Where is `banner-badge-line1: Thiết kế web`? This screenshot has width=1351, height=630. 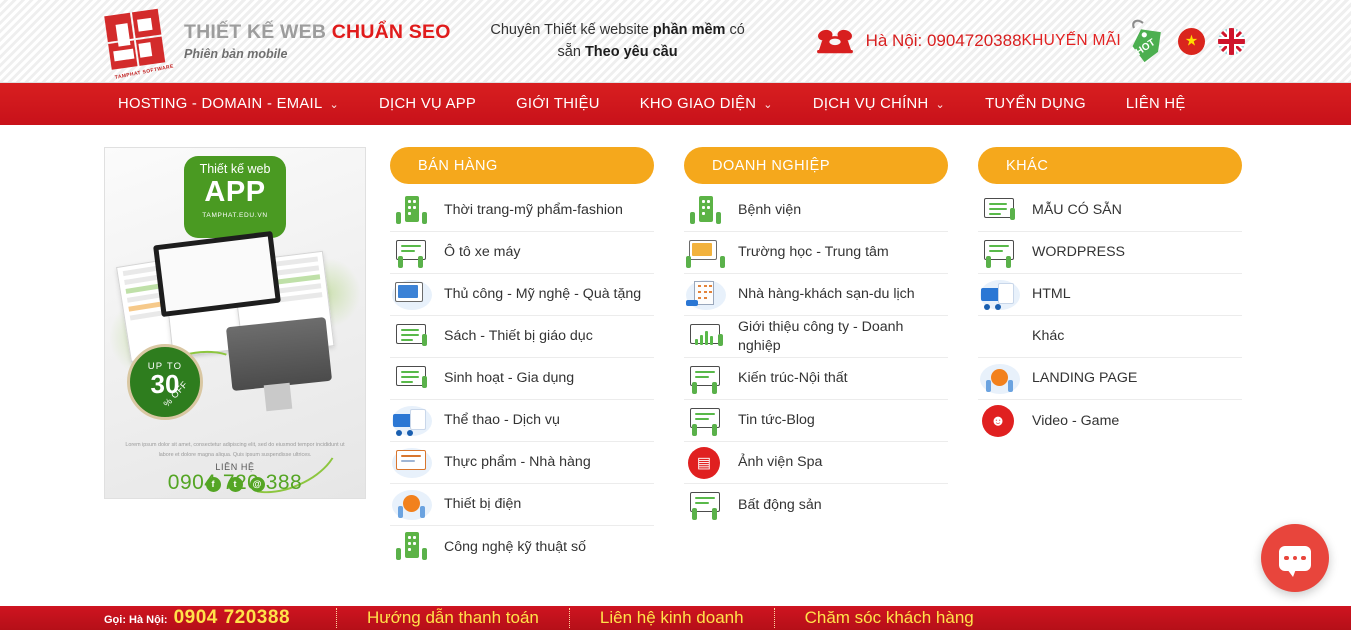 banner-badge-line1: Thiết kế web is located at coordinates (235, 169).